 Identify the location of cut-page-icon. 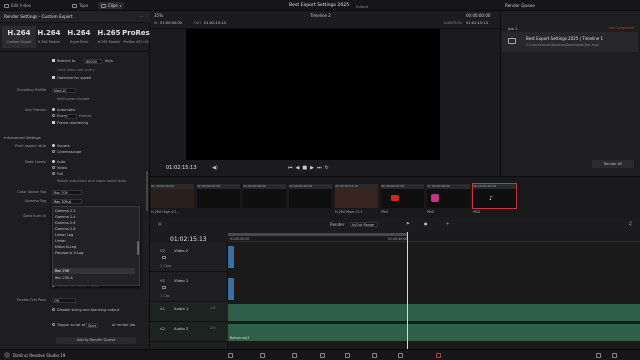
(262, 355).